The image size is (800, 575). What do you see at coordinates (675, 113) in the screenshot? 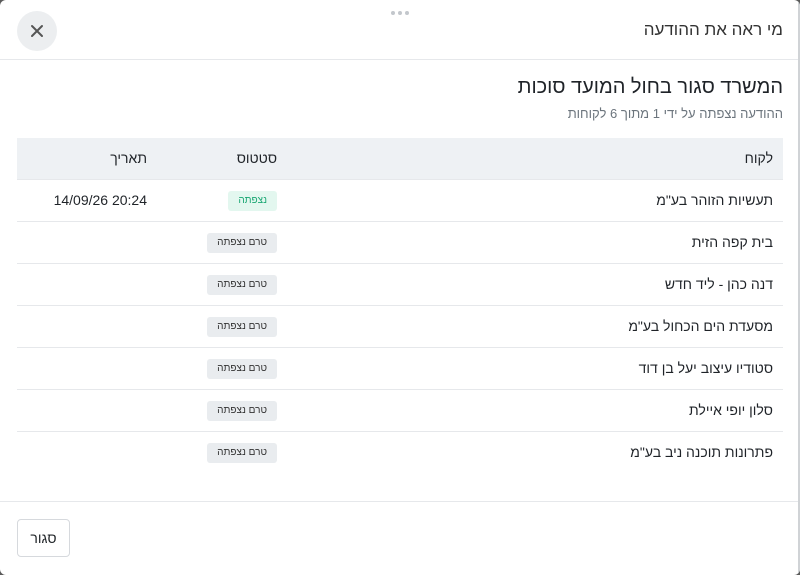
I see `message-view-summary: ההודעה נצפתה על ידי 1 מתוך 6 לקוחות` at bounding box center [675, 113].